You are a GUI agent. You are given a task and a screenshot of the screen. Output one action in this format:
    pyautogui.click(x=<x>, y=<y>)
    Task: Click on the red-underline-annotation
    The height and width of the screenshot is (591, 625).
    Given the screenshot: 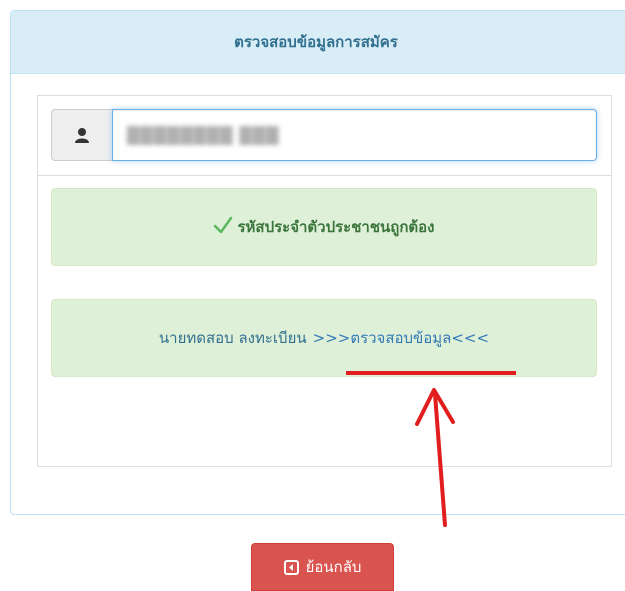 What is the action you would take?
    pyautogui.click(x=431, y=373)
    